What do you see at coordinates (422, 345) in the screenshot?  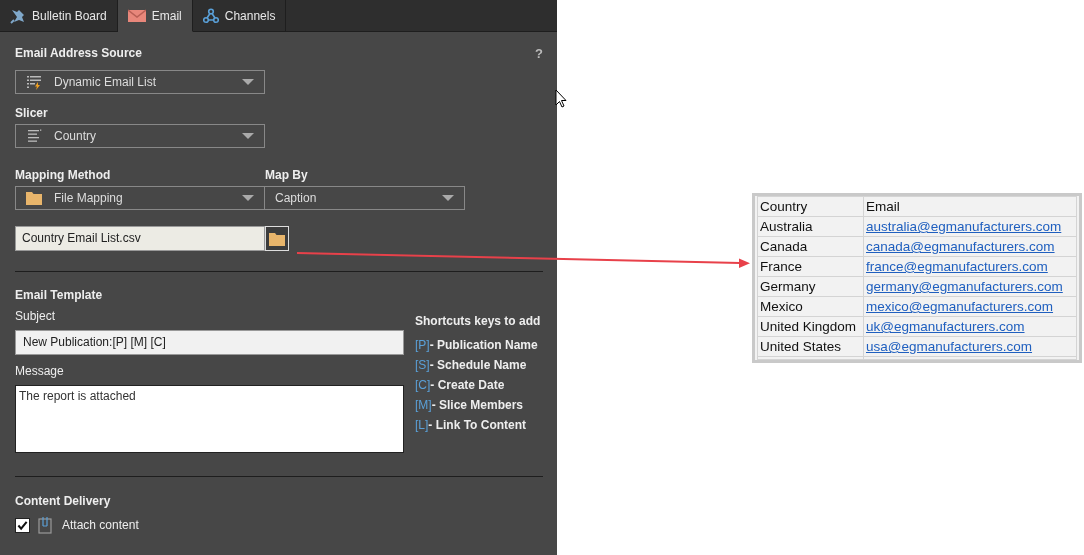 I see `shortcut-key: [P]` at bounding box center [422, 345].